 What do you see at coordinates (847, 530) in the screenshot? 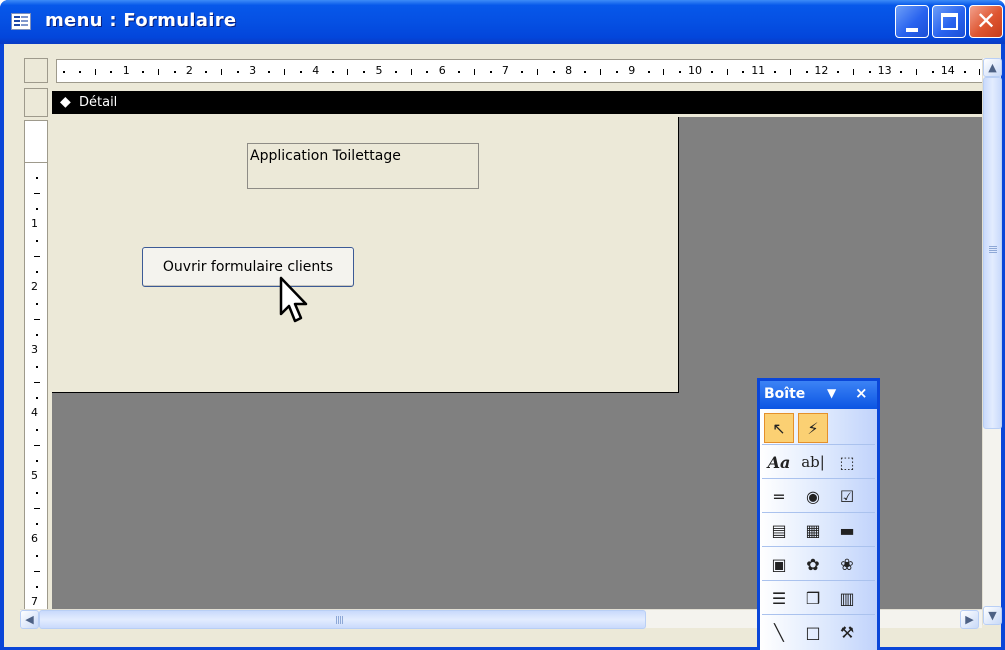
I see `command-button-tool-icon: ▬` at bounding box center [847, 530].